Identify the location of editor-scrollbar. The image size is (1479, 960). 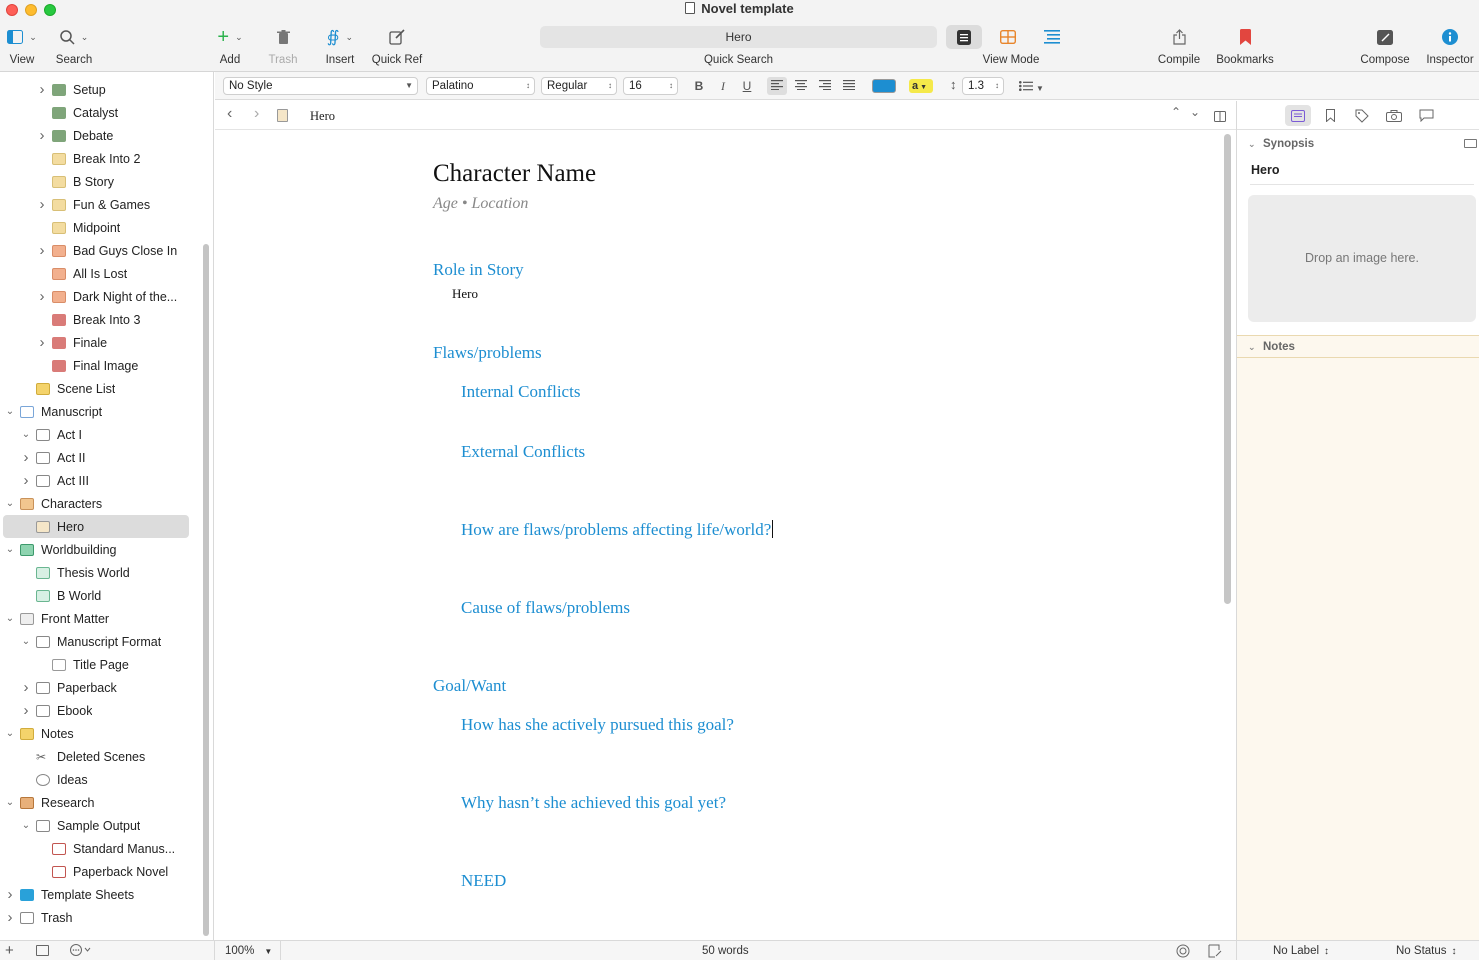
(1227, 369).